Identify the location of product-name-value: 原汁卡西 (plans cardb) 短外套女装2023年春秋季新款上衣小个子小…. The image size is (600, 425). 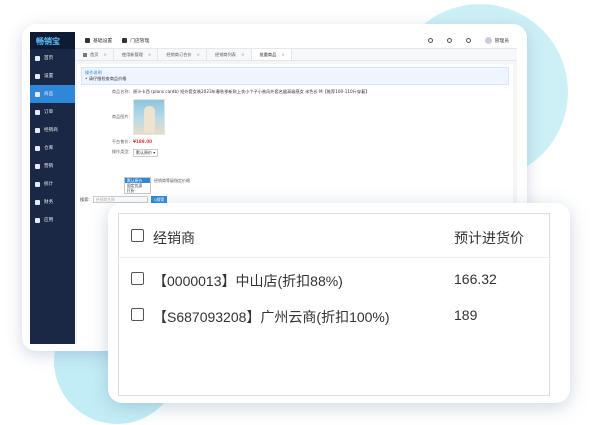
(251, 91).